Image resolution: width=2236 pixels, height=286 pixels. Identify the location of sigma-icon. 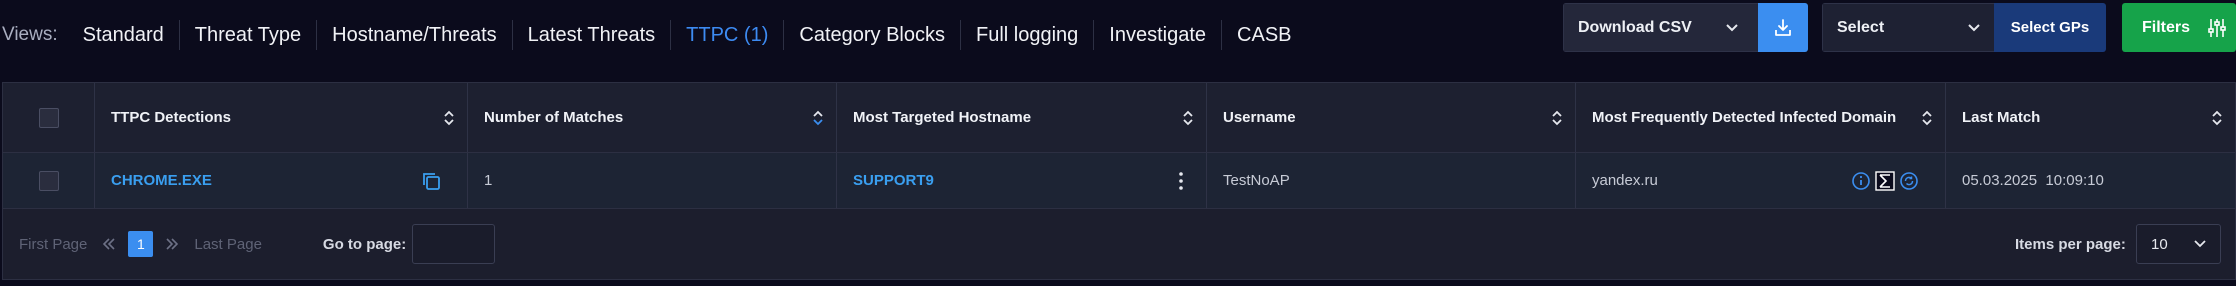
(1885, 180).